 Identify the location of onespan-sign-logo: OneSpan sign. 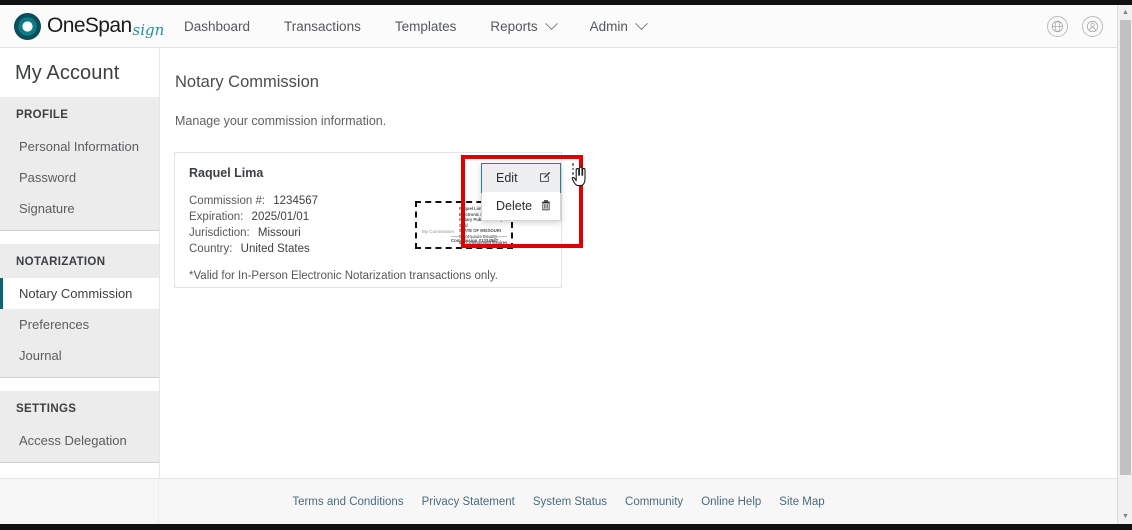
(90, 26).